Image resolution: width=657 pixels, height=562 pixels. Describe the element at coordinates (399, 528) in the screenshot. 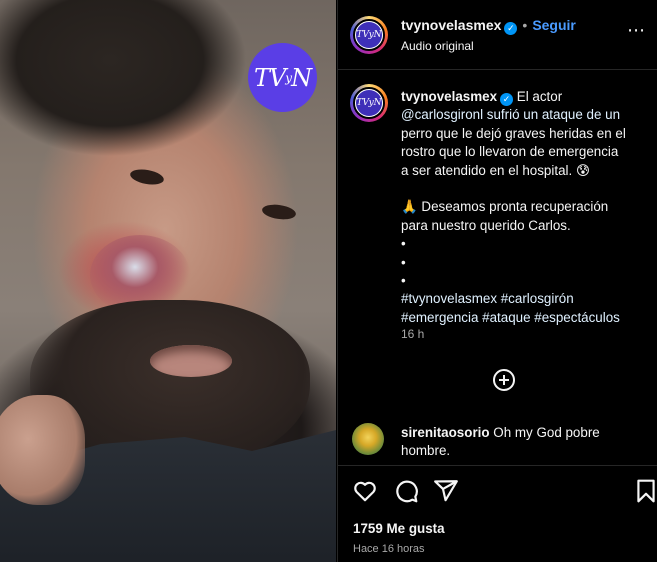

I see `likes-count: 1759 Me gusta` at that location.